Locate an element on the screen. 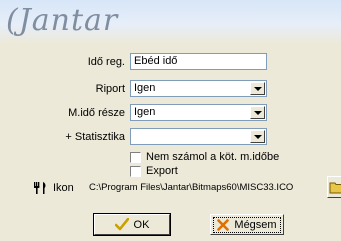 The width and height of the screenshot is (341, 241). mido-resze-label: M.idő része is located at coordinates (96, 113).